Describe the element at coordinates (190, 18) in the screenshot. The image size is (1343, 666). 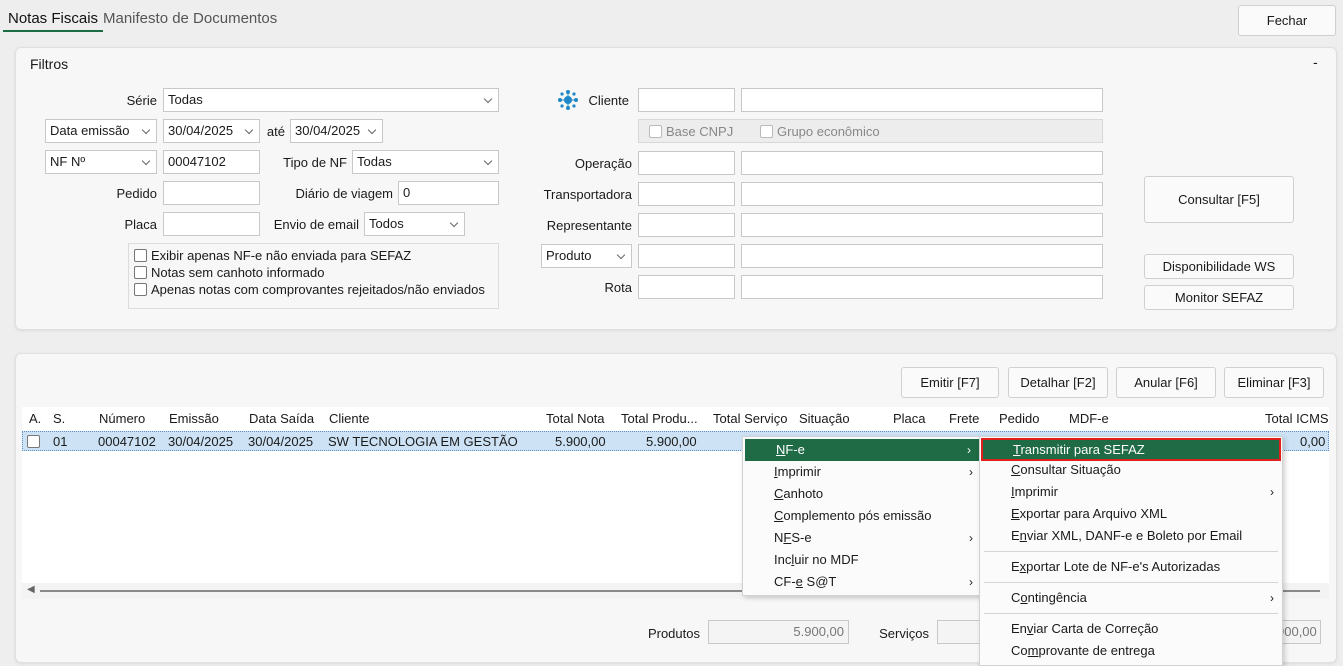
I see `tab-manifesto-documentos: Manifesto de Documentos` at that location.